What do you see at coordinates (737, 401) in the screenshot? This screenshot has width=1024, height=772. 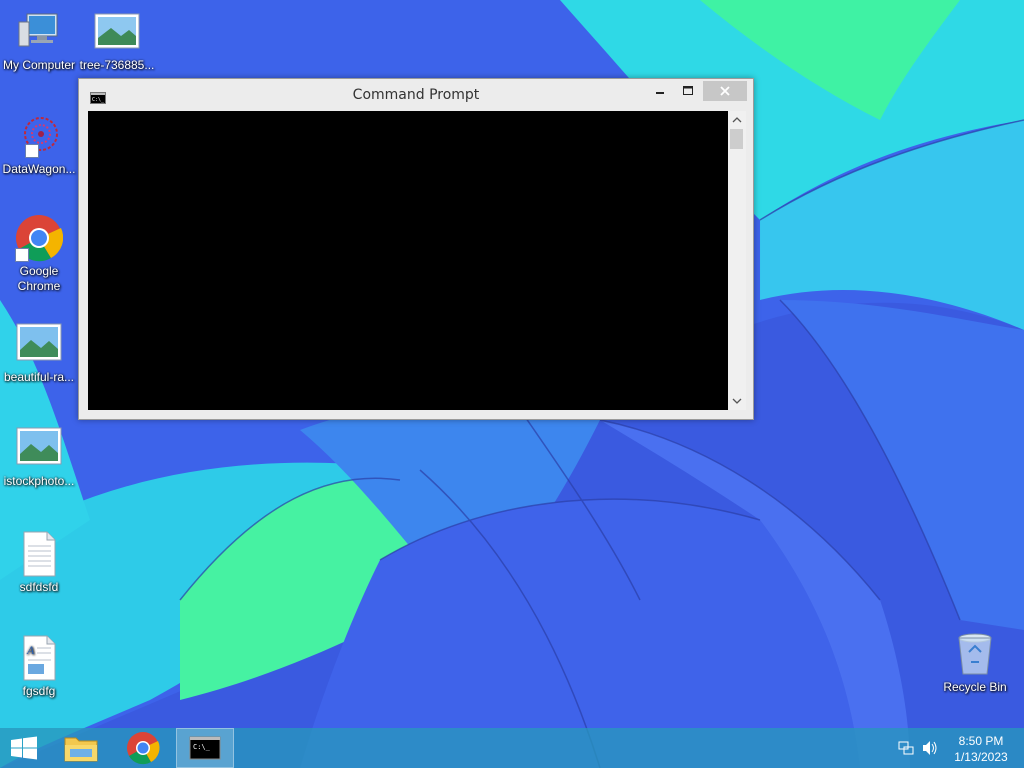 I see `scroll-down-icon` at bounding box center [737, 401].